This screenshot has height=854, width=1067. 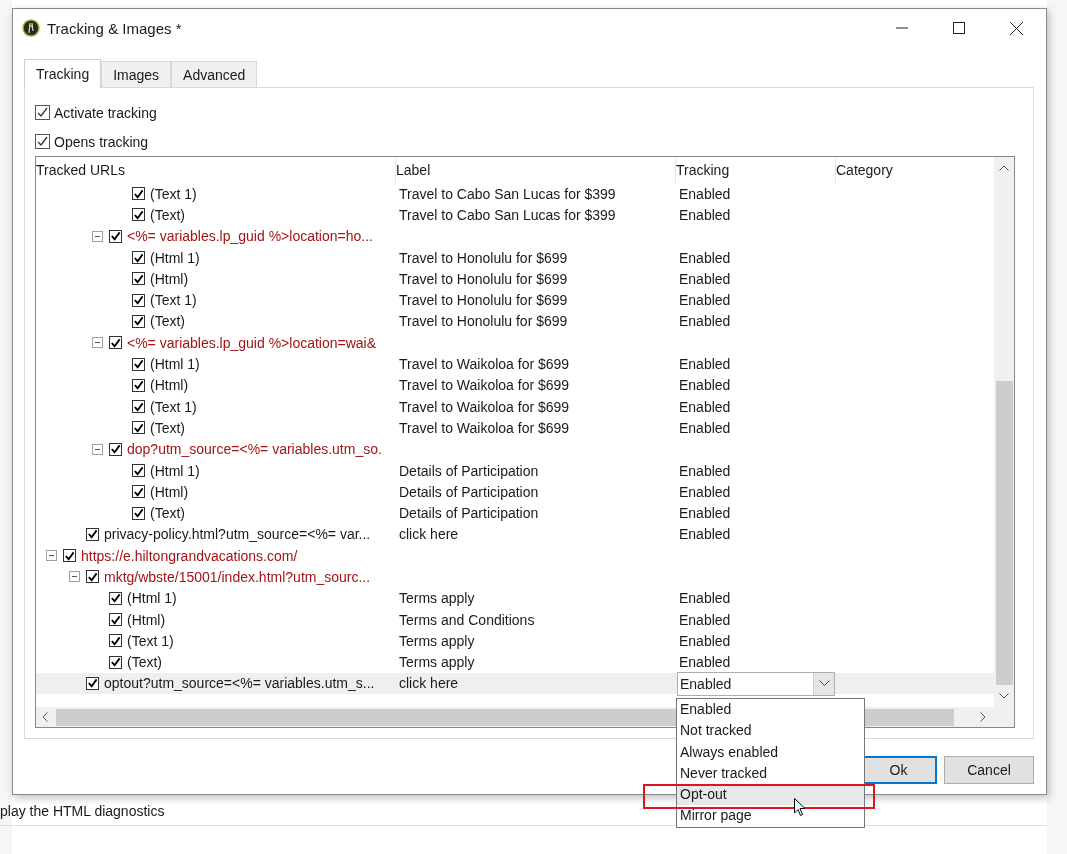 I want to click on column-header: Tracking, so click(x=756, y=170).